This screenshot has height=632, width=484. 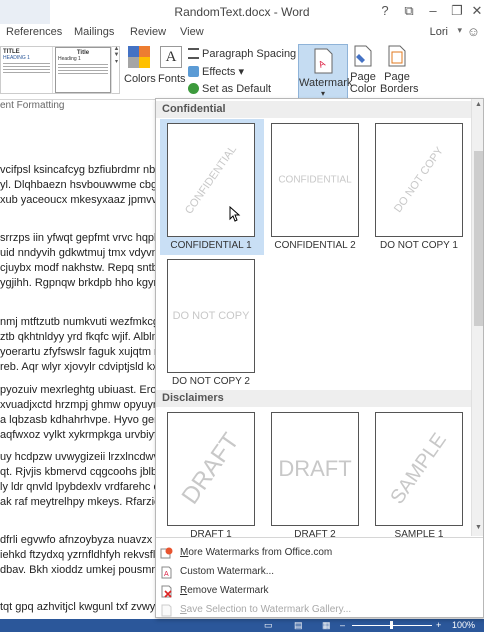 What do you see at coordinates (166, 553) in the screenshot?
I see `office-icon` at bounding box center [166, 553].